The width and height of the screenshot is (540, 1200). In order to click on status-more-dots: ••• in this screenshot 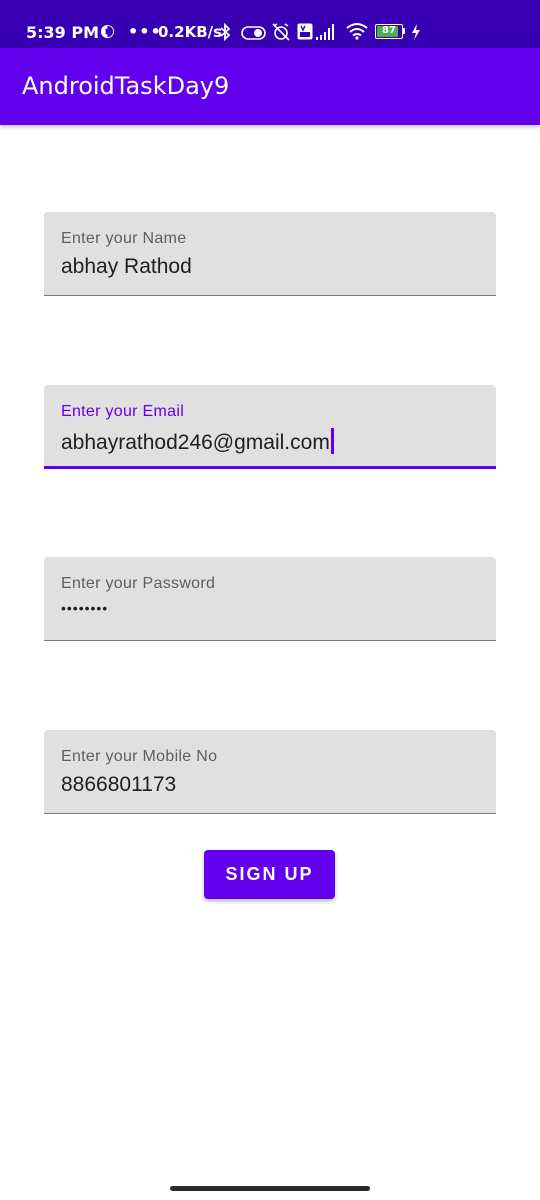, I will do `click(145, 31)`.